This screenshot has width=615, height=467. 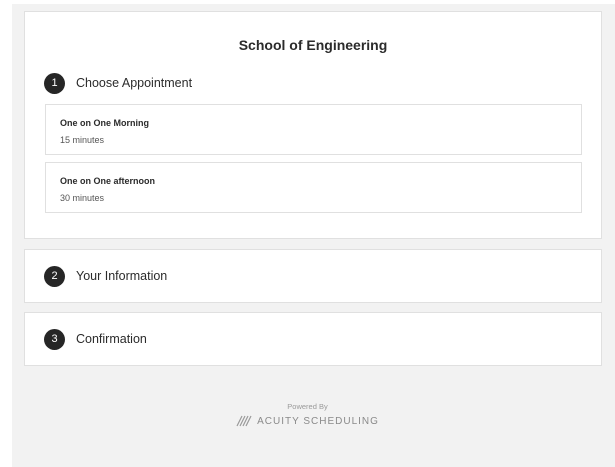 I want to click on step-number-badge: 3, so click(x=54, y=339).